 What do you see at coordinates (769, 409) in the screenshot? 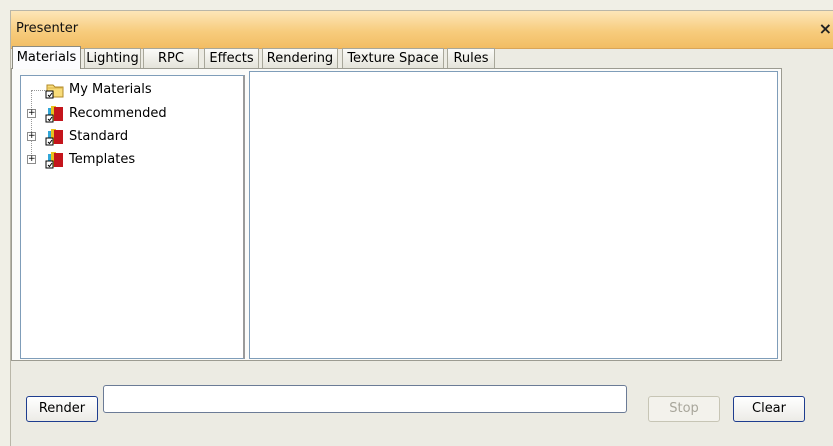
I see `clear-button: Clear` at bounding box center [769, 409].